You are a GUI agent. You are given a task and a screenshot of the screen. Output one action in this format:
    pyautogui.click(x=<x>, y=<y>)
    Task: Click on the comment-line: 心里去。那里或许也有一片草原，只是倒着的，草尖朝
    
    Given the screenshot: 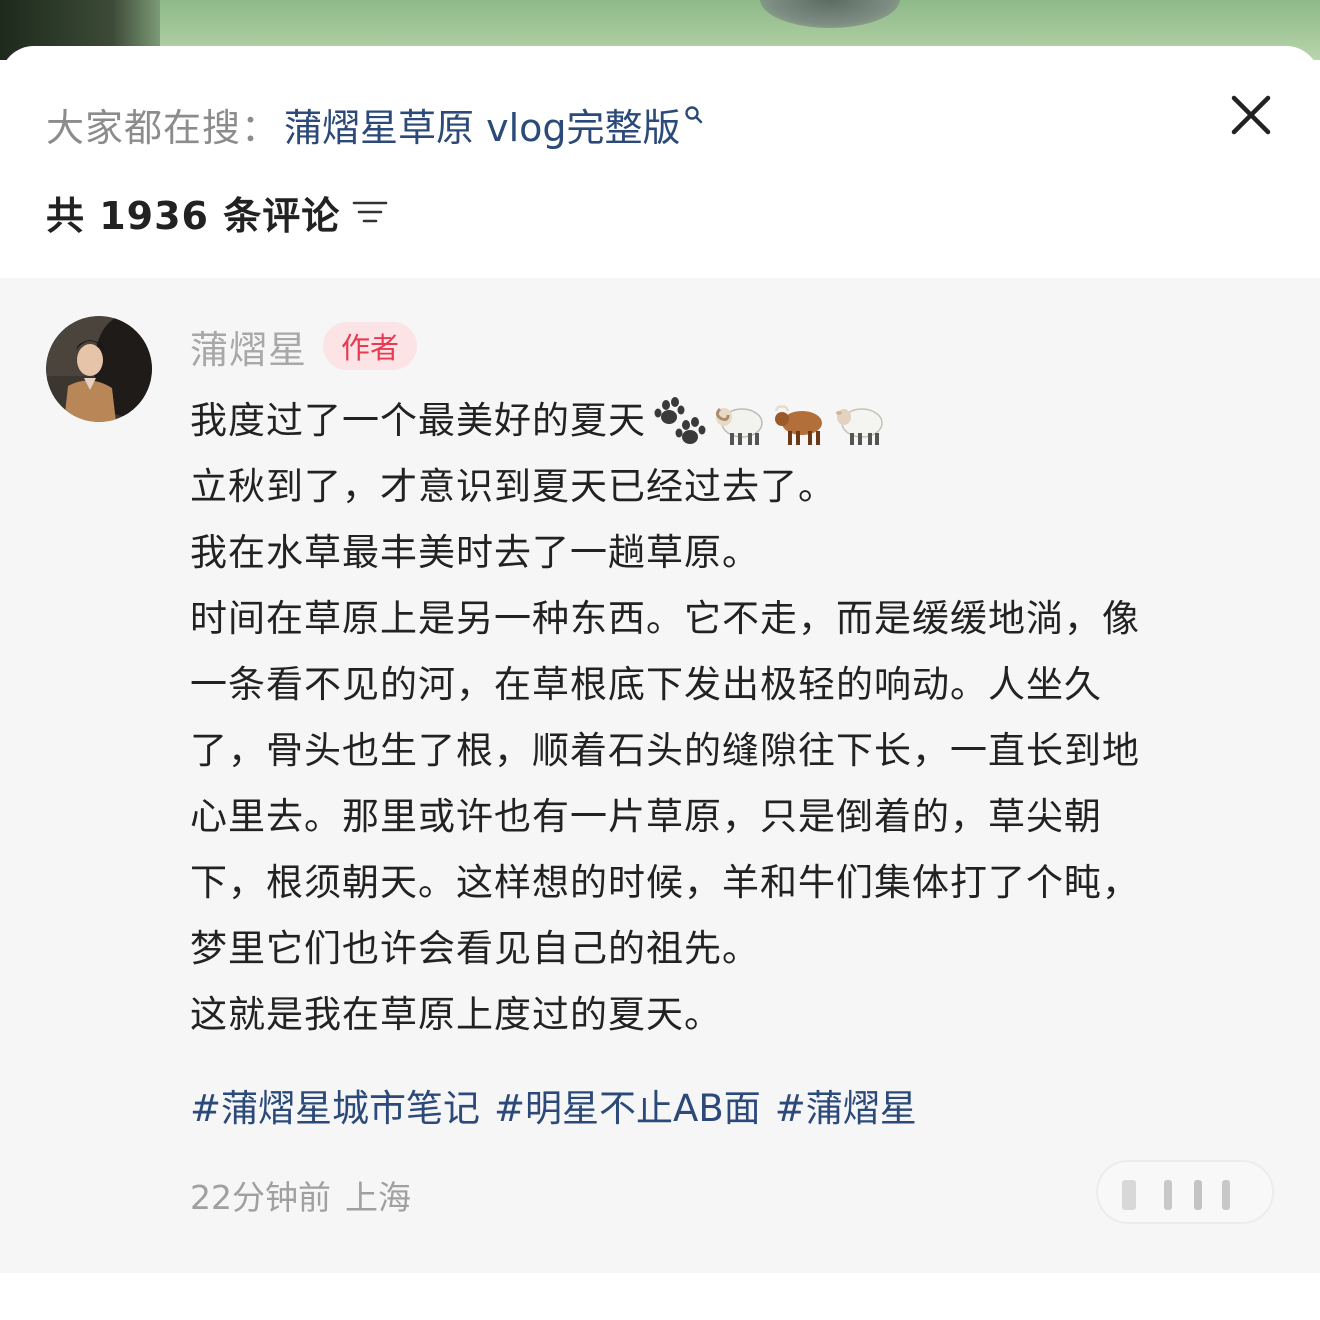 What is the action you would take?
    pyautogui.click(x=646, y=816)
    